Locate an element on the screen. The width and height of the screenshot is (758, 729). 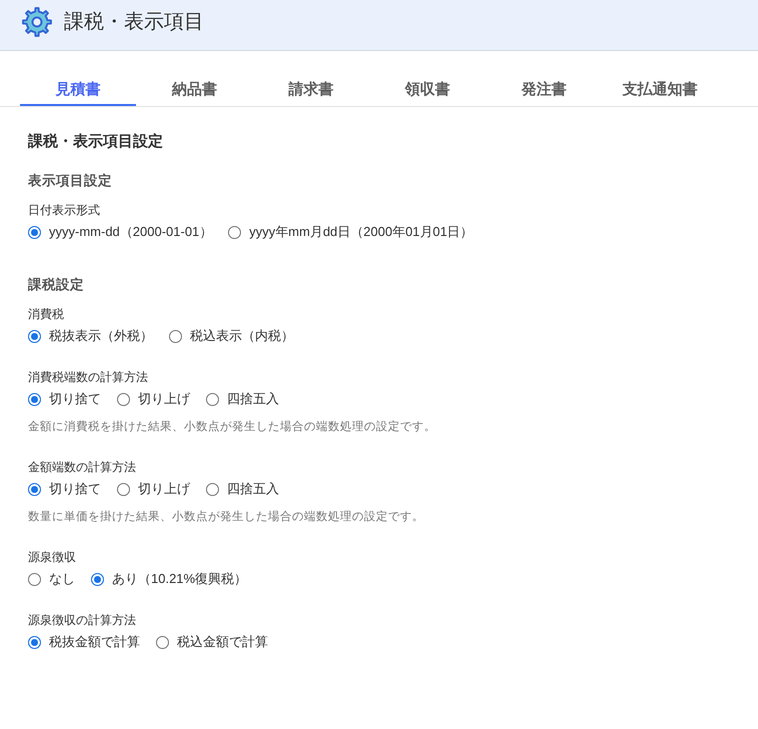
radio-option: 税抜金額で計算 is located at coordinates (84, 642).